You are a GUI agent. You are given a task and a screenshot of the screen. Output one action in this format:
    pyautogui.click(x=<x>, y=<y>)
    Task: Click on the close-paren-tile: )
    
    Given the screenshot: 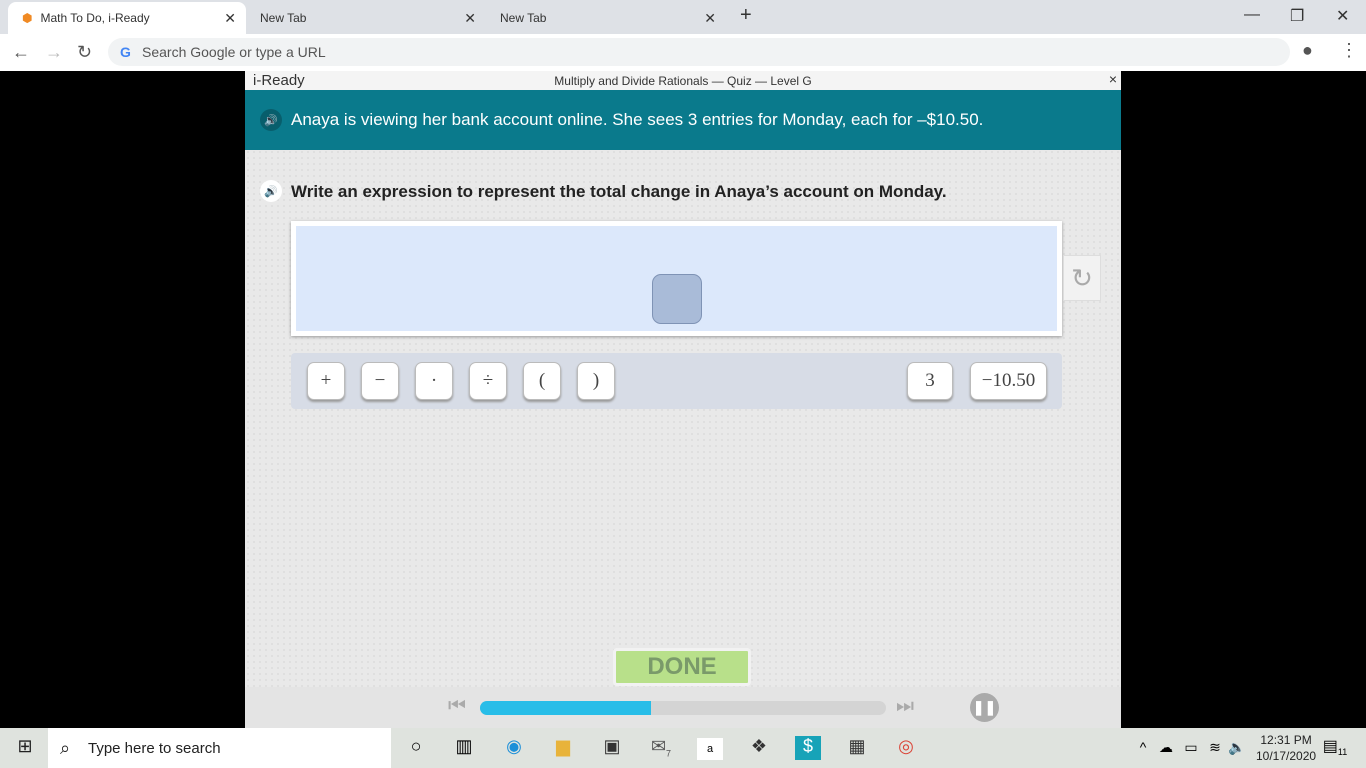 What is the action you would take?
    pyautogui.click(x=596, y=381)
    